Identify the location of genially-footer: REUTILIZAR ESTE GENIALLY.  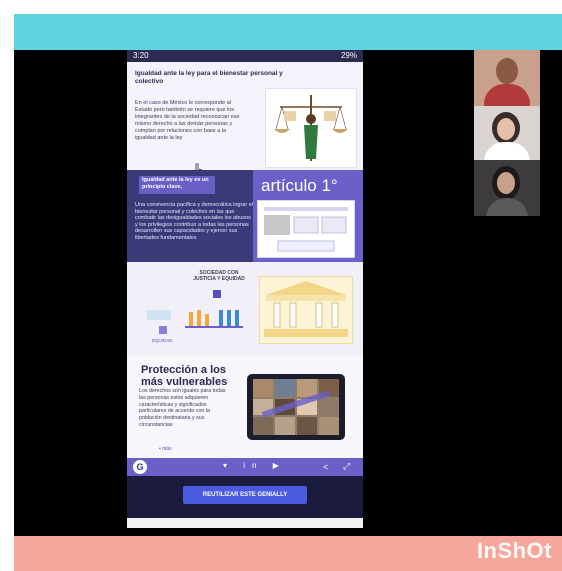
(245, 497).